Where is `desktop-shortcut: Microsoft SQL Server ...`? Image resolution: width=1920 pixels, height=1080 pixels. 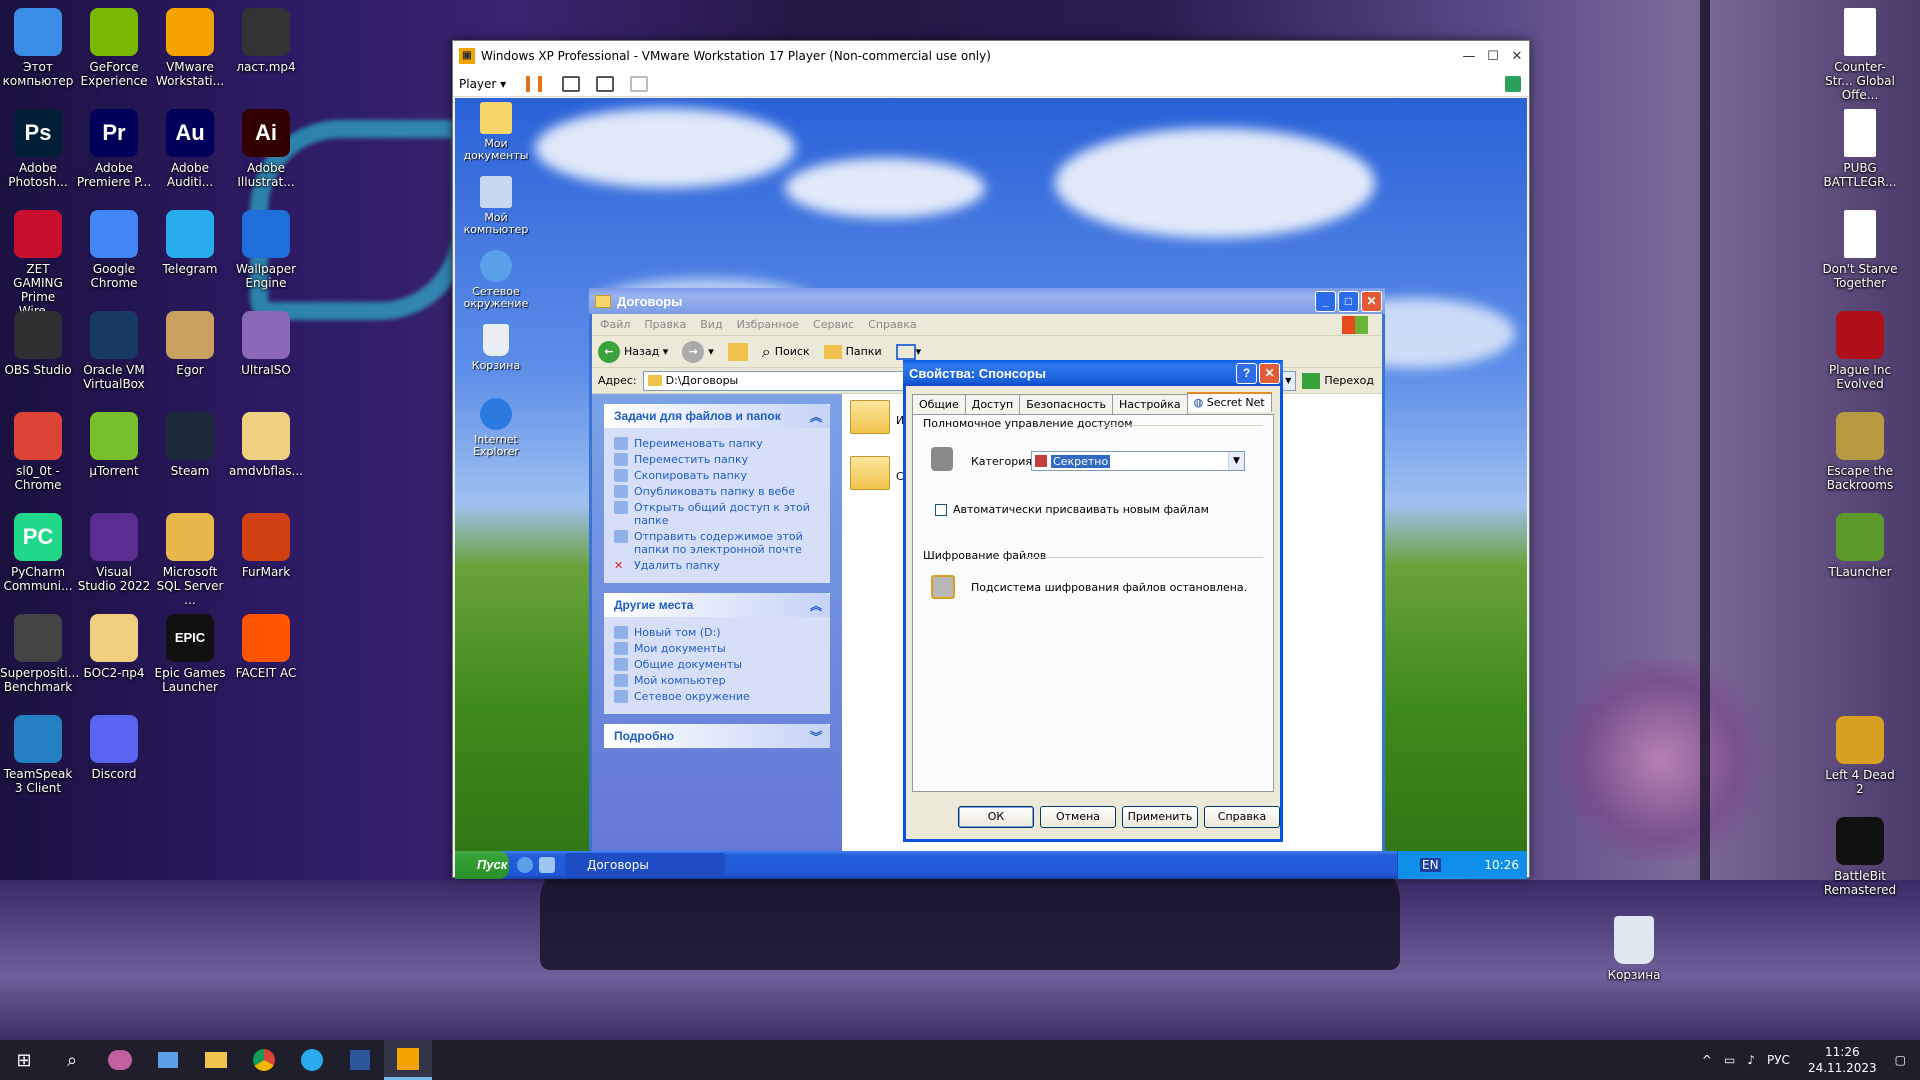
desktop-shortcut: Microsoft SQL Server ... is located at coordinates (190, 560).